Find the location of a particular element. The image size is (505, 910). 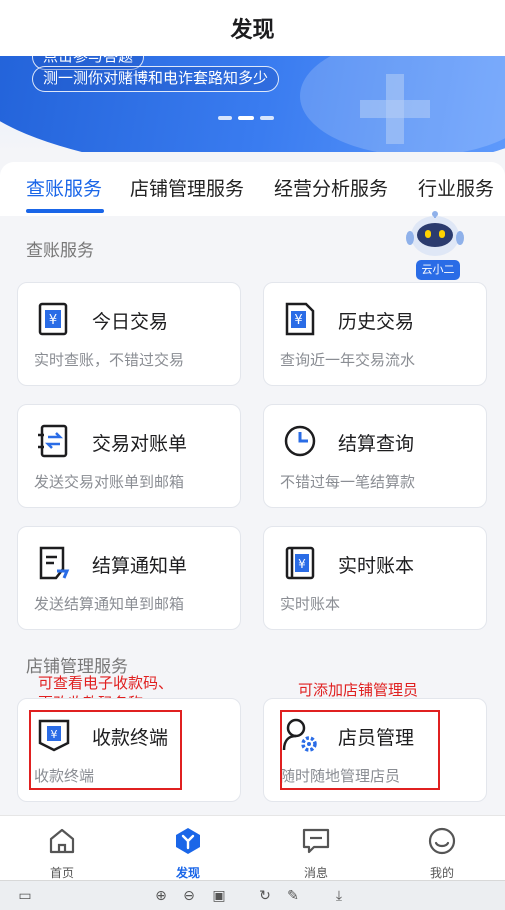

notice-document-icon is located at coordinates (54, 563).